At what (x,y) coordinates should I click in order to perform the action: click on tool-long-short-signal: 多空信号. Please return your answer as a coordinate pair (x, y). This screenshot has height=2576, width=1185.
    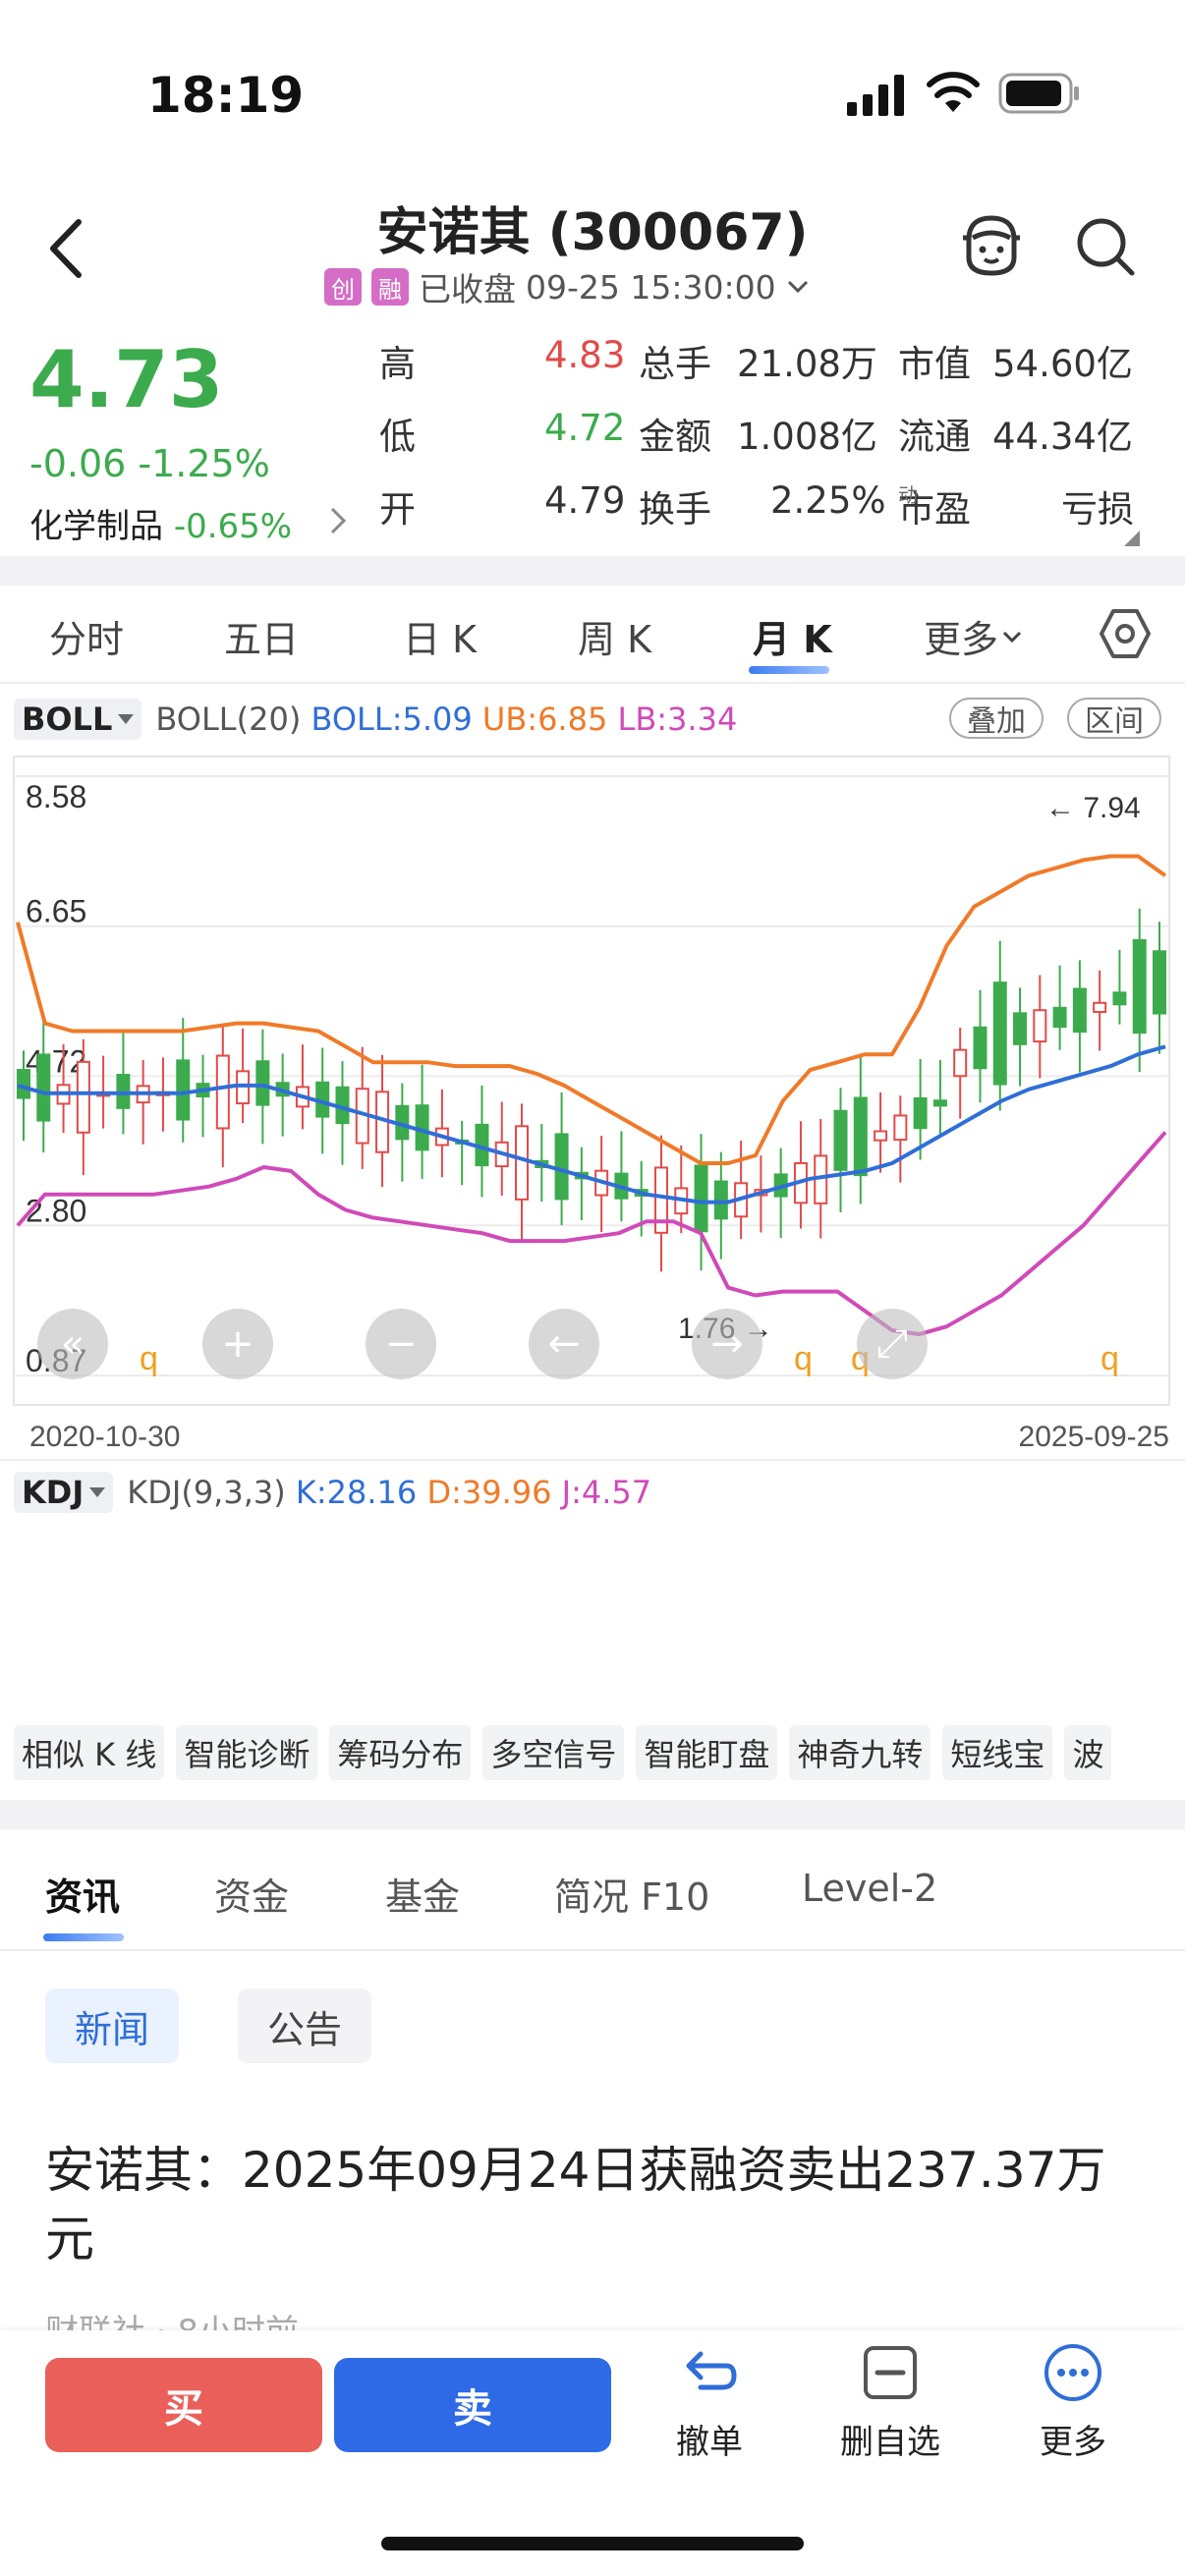
    Looking at the image, I should click on (554, 1752).